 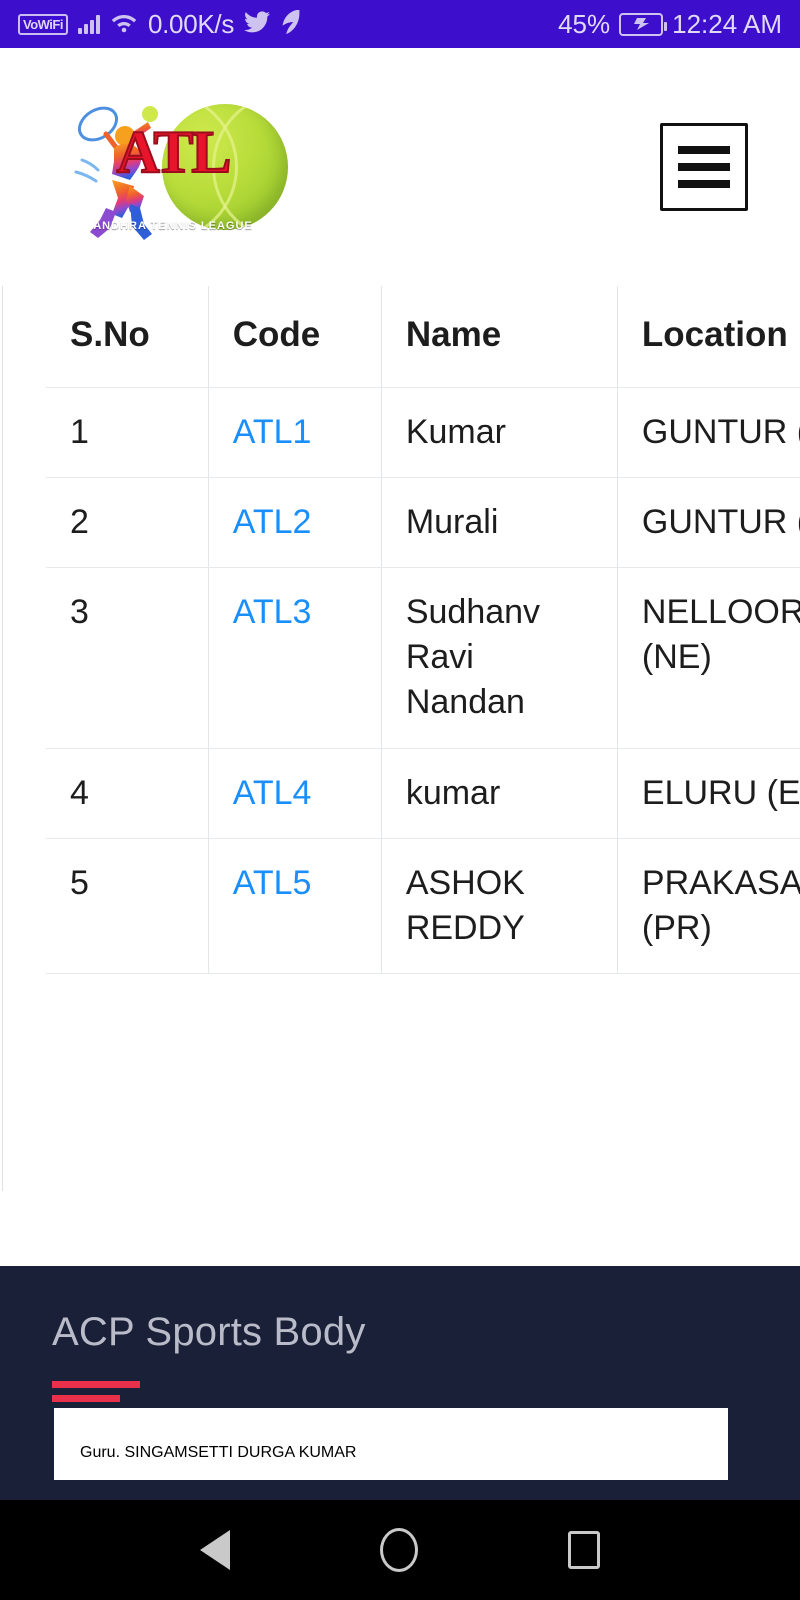 What do you see at coordinates (400, 24) in the screenshot?
I see `status-bar: VoWiFi 0.00K/s 45% 12:24 AM` at bounding box center [400, 24].